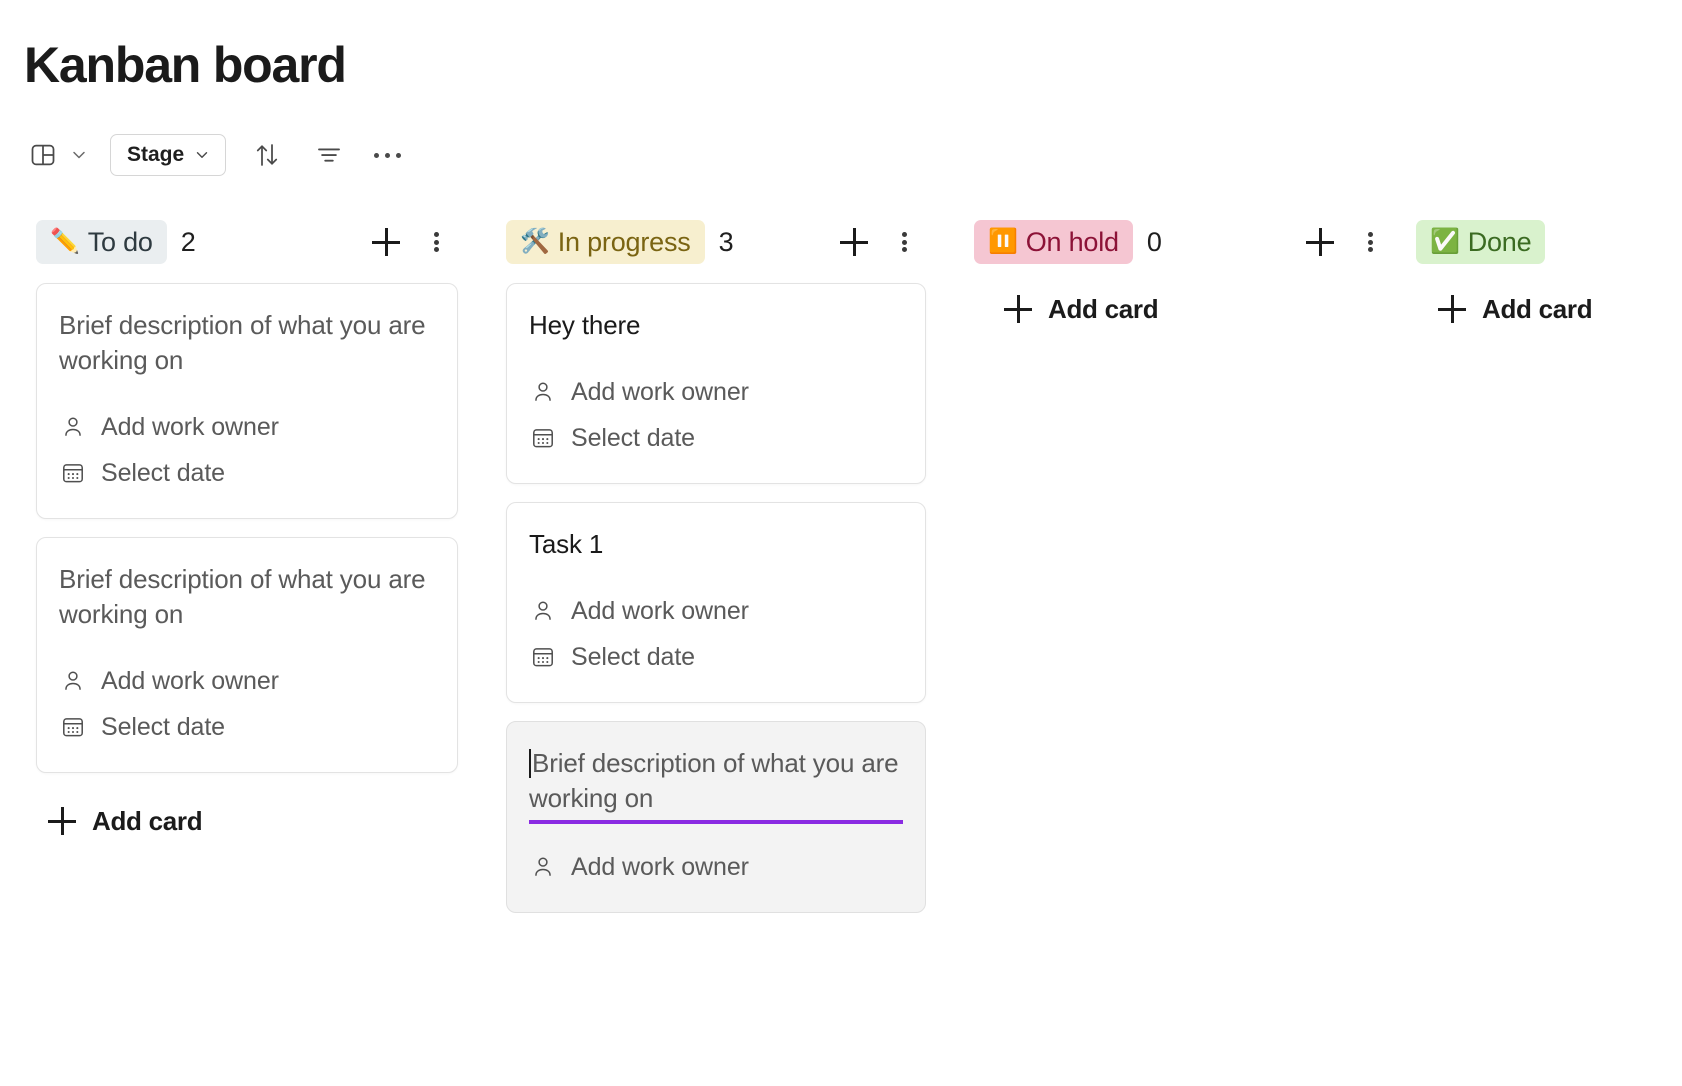  What do you see at coordinates (535, 241) in the screenshot?
I see `tools-icon: 🛠️` at bounding box center [535, 241].